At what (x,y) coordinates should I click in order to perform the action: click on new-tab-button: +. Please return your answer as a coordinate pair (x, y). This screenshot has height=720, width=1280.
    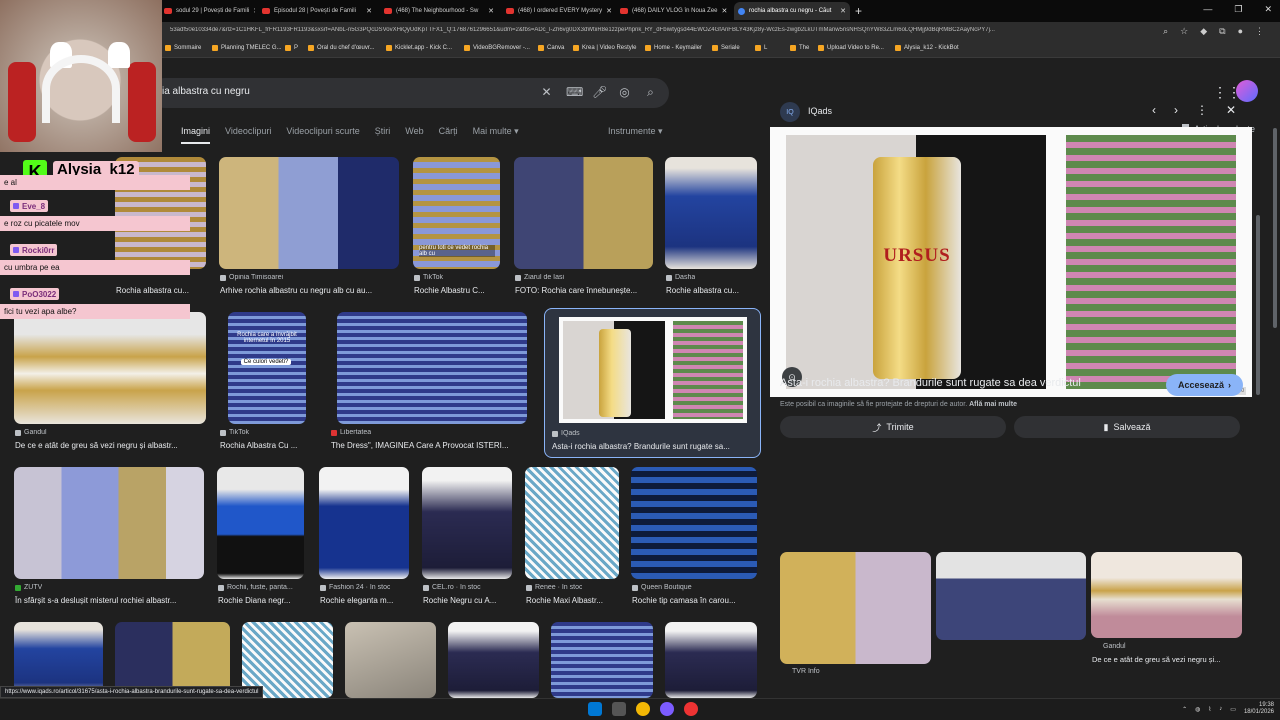
    Looking at the image, I should click on (858, 11).